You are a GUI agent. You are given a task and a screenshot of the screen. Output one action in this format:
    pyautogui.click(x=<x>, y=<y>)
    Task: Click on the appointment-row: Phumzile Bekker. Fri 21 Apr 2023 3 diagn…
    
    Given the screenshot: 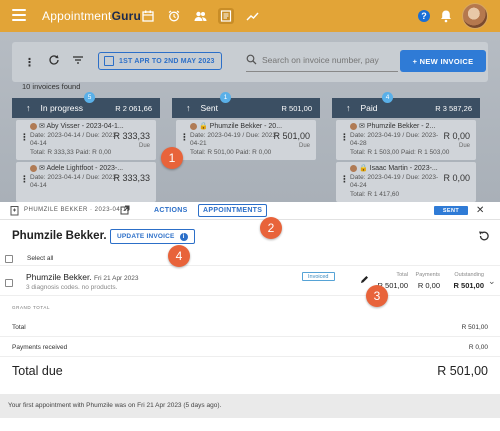 What is the action you would take?
    pyautogui.click(x=250, y=282)
    